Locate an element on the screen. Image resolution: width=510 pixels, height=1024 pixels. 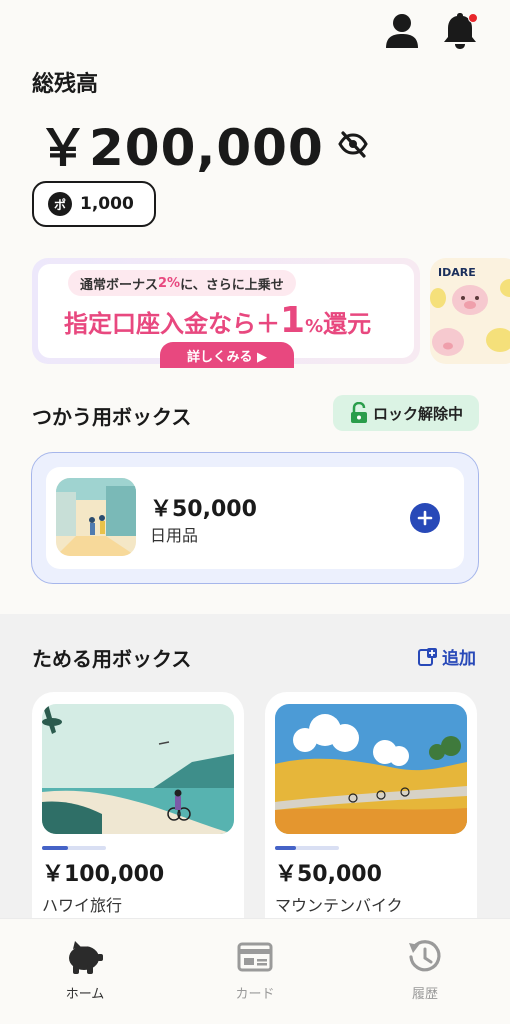
banner-subtitle: 通常ボーナス 2% に、さらに上乗せ is located at coordinates (182, 283).